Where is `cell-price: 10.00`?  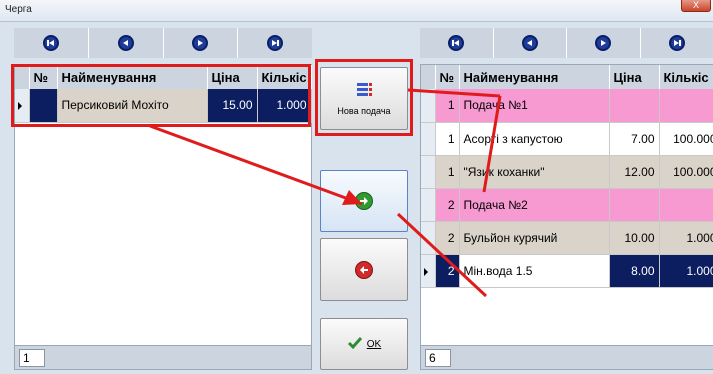
cell-price: 10.00 is located at coordinates (634, 238).